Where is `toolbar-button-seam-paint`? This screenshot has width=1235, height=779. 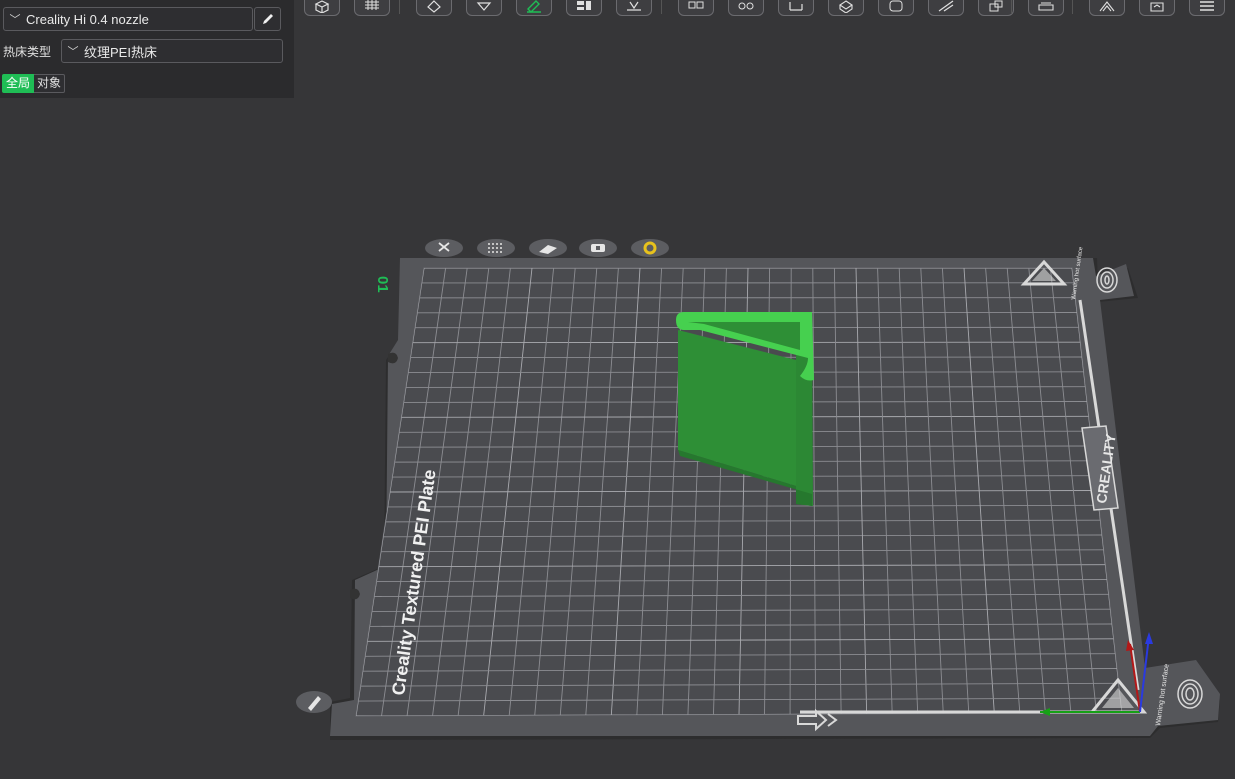
toolbar-button-seam-paint is located at coordinates (846, 8).